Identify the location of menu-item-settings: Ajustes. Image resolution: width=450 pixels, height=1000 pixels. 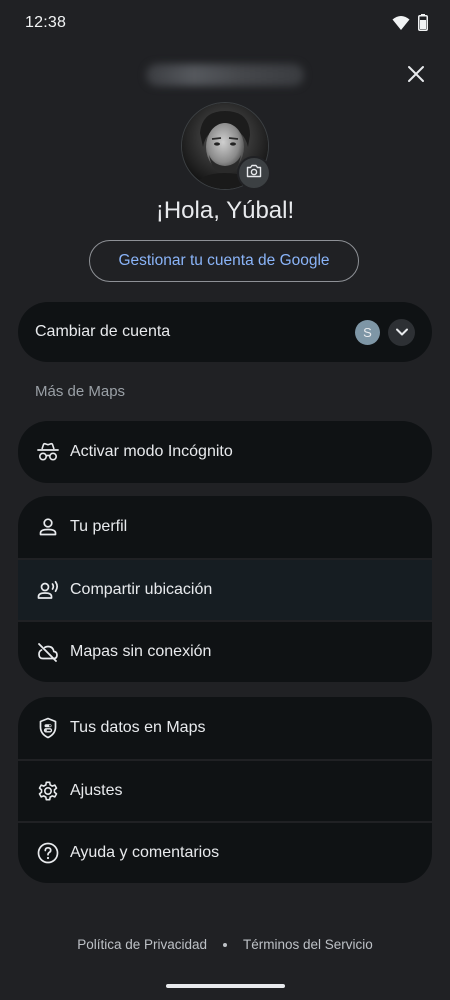
(225, 790).